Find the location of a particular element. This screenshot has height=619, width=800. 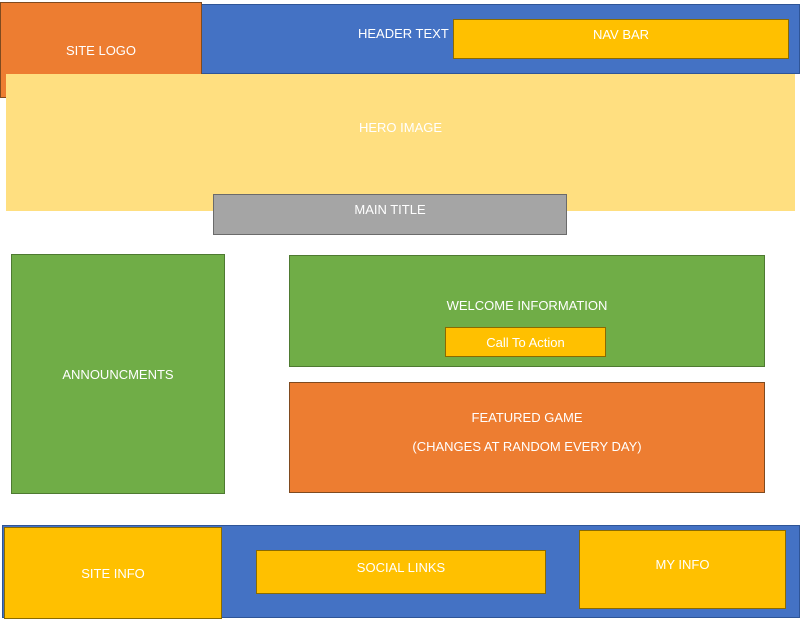

my-info-panel: MY INFO is located at coordinates (682, 569).